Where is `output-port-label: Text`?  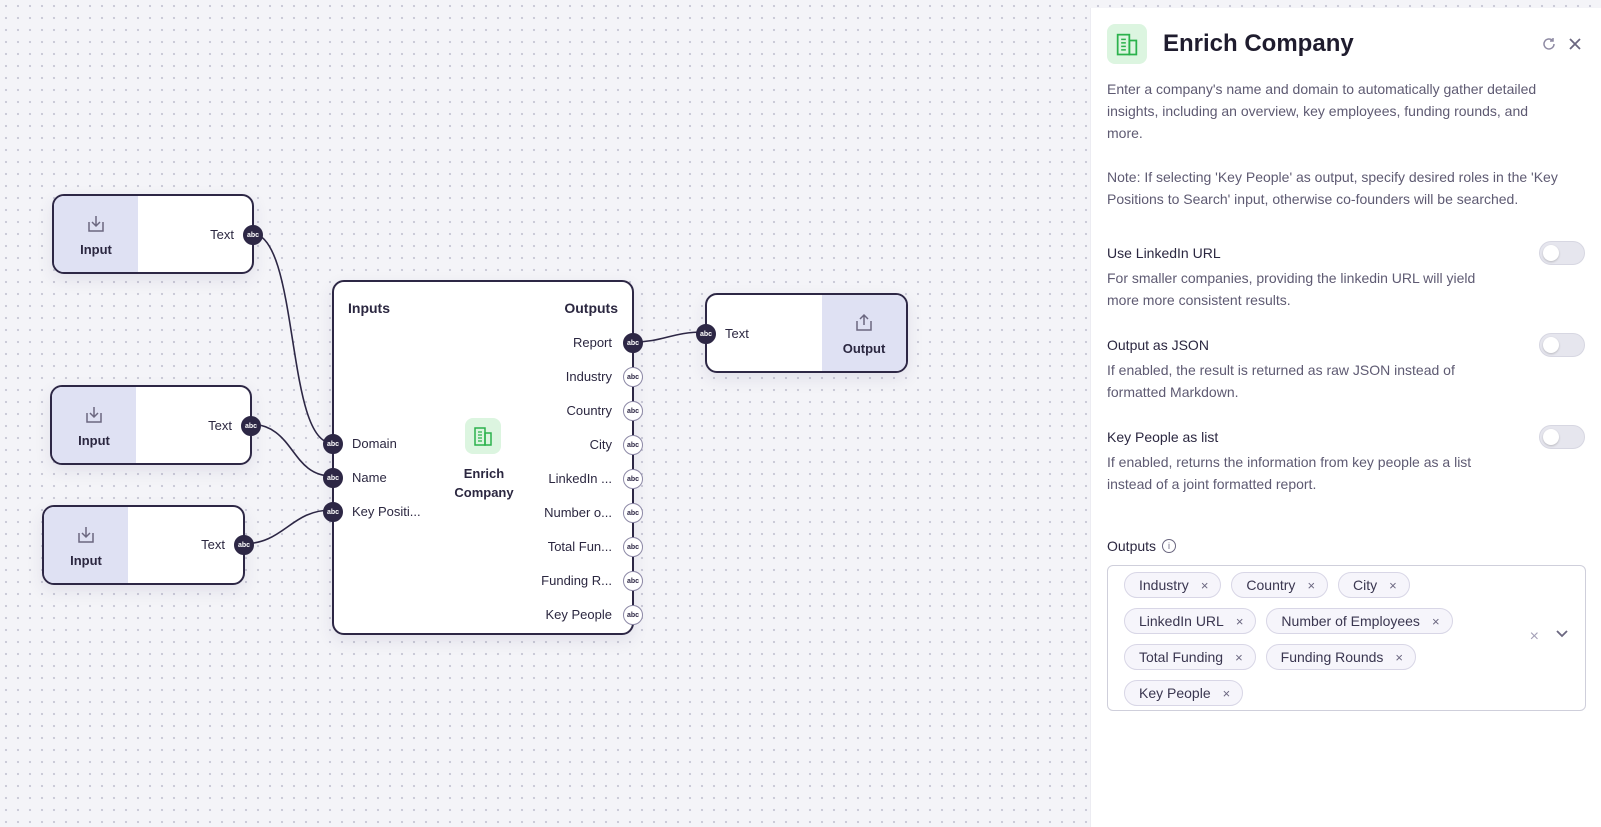 output-port-label: Text is located at coordinates (737, 333).